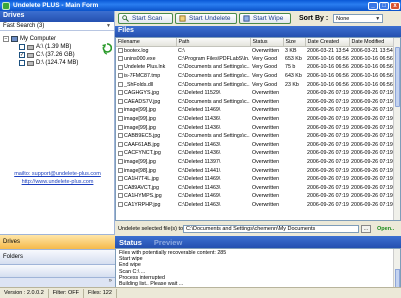 The width and height of the screenshot is (401, 298). I want to click on cell-path: C:\Deleted 11436\, so click(213, 127).